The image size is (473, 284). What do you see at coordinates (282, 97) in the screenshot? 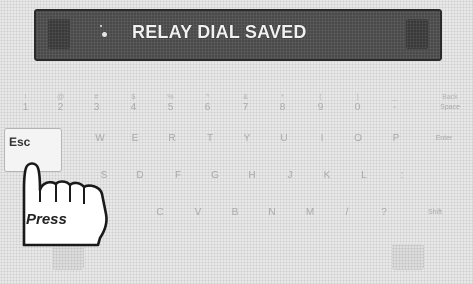
I see `key-8-shift-label: *` at bounding box center [282, 97].